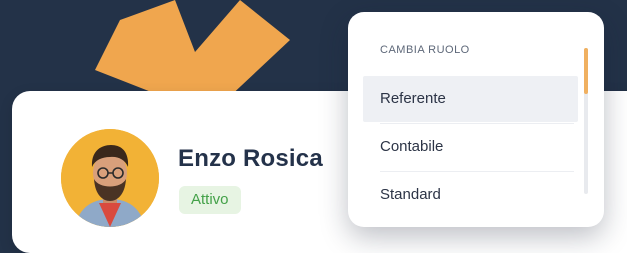  I want to click on scrollbar, so click(586, 121).